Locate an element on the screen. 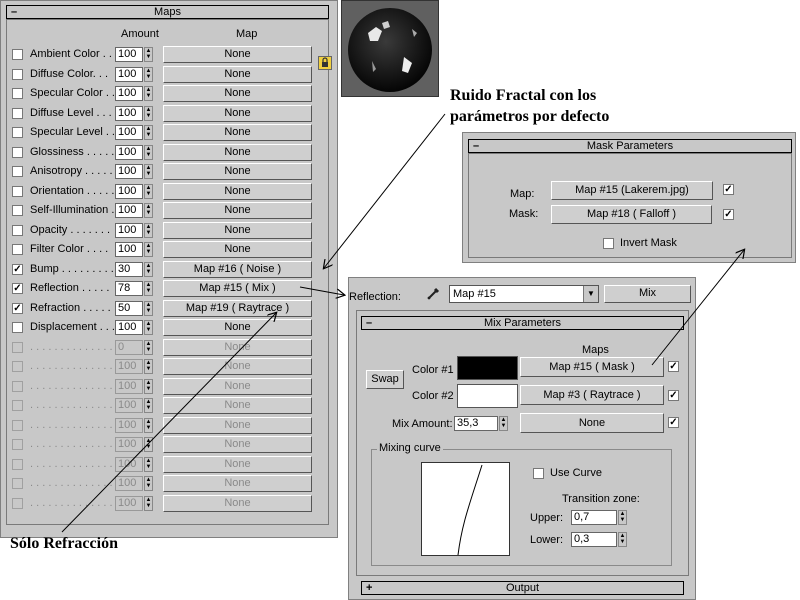  color2-map-checkbox: ✓ is located at coordinates (673, 395).